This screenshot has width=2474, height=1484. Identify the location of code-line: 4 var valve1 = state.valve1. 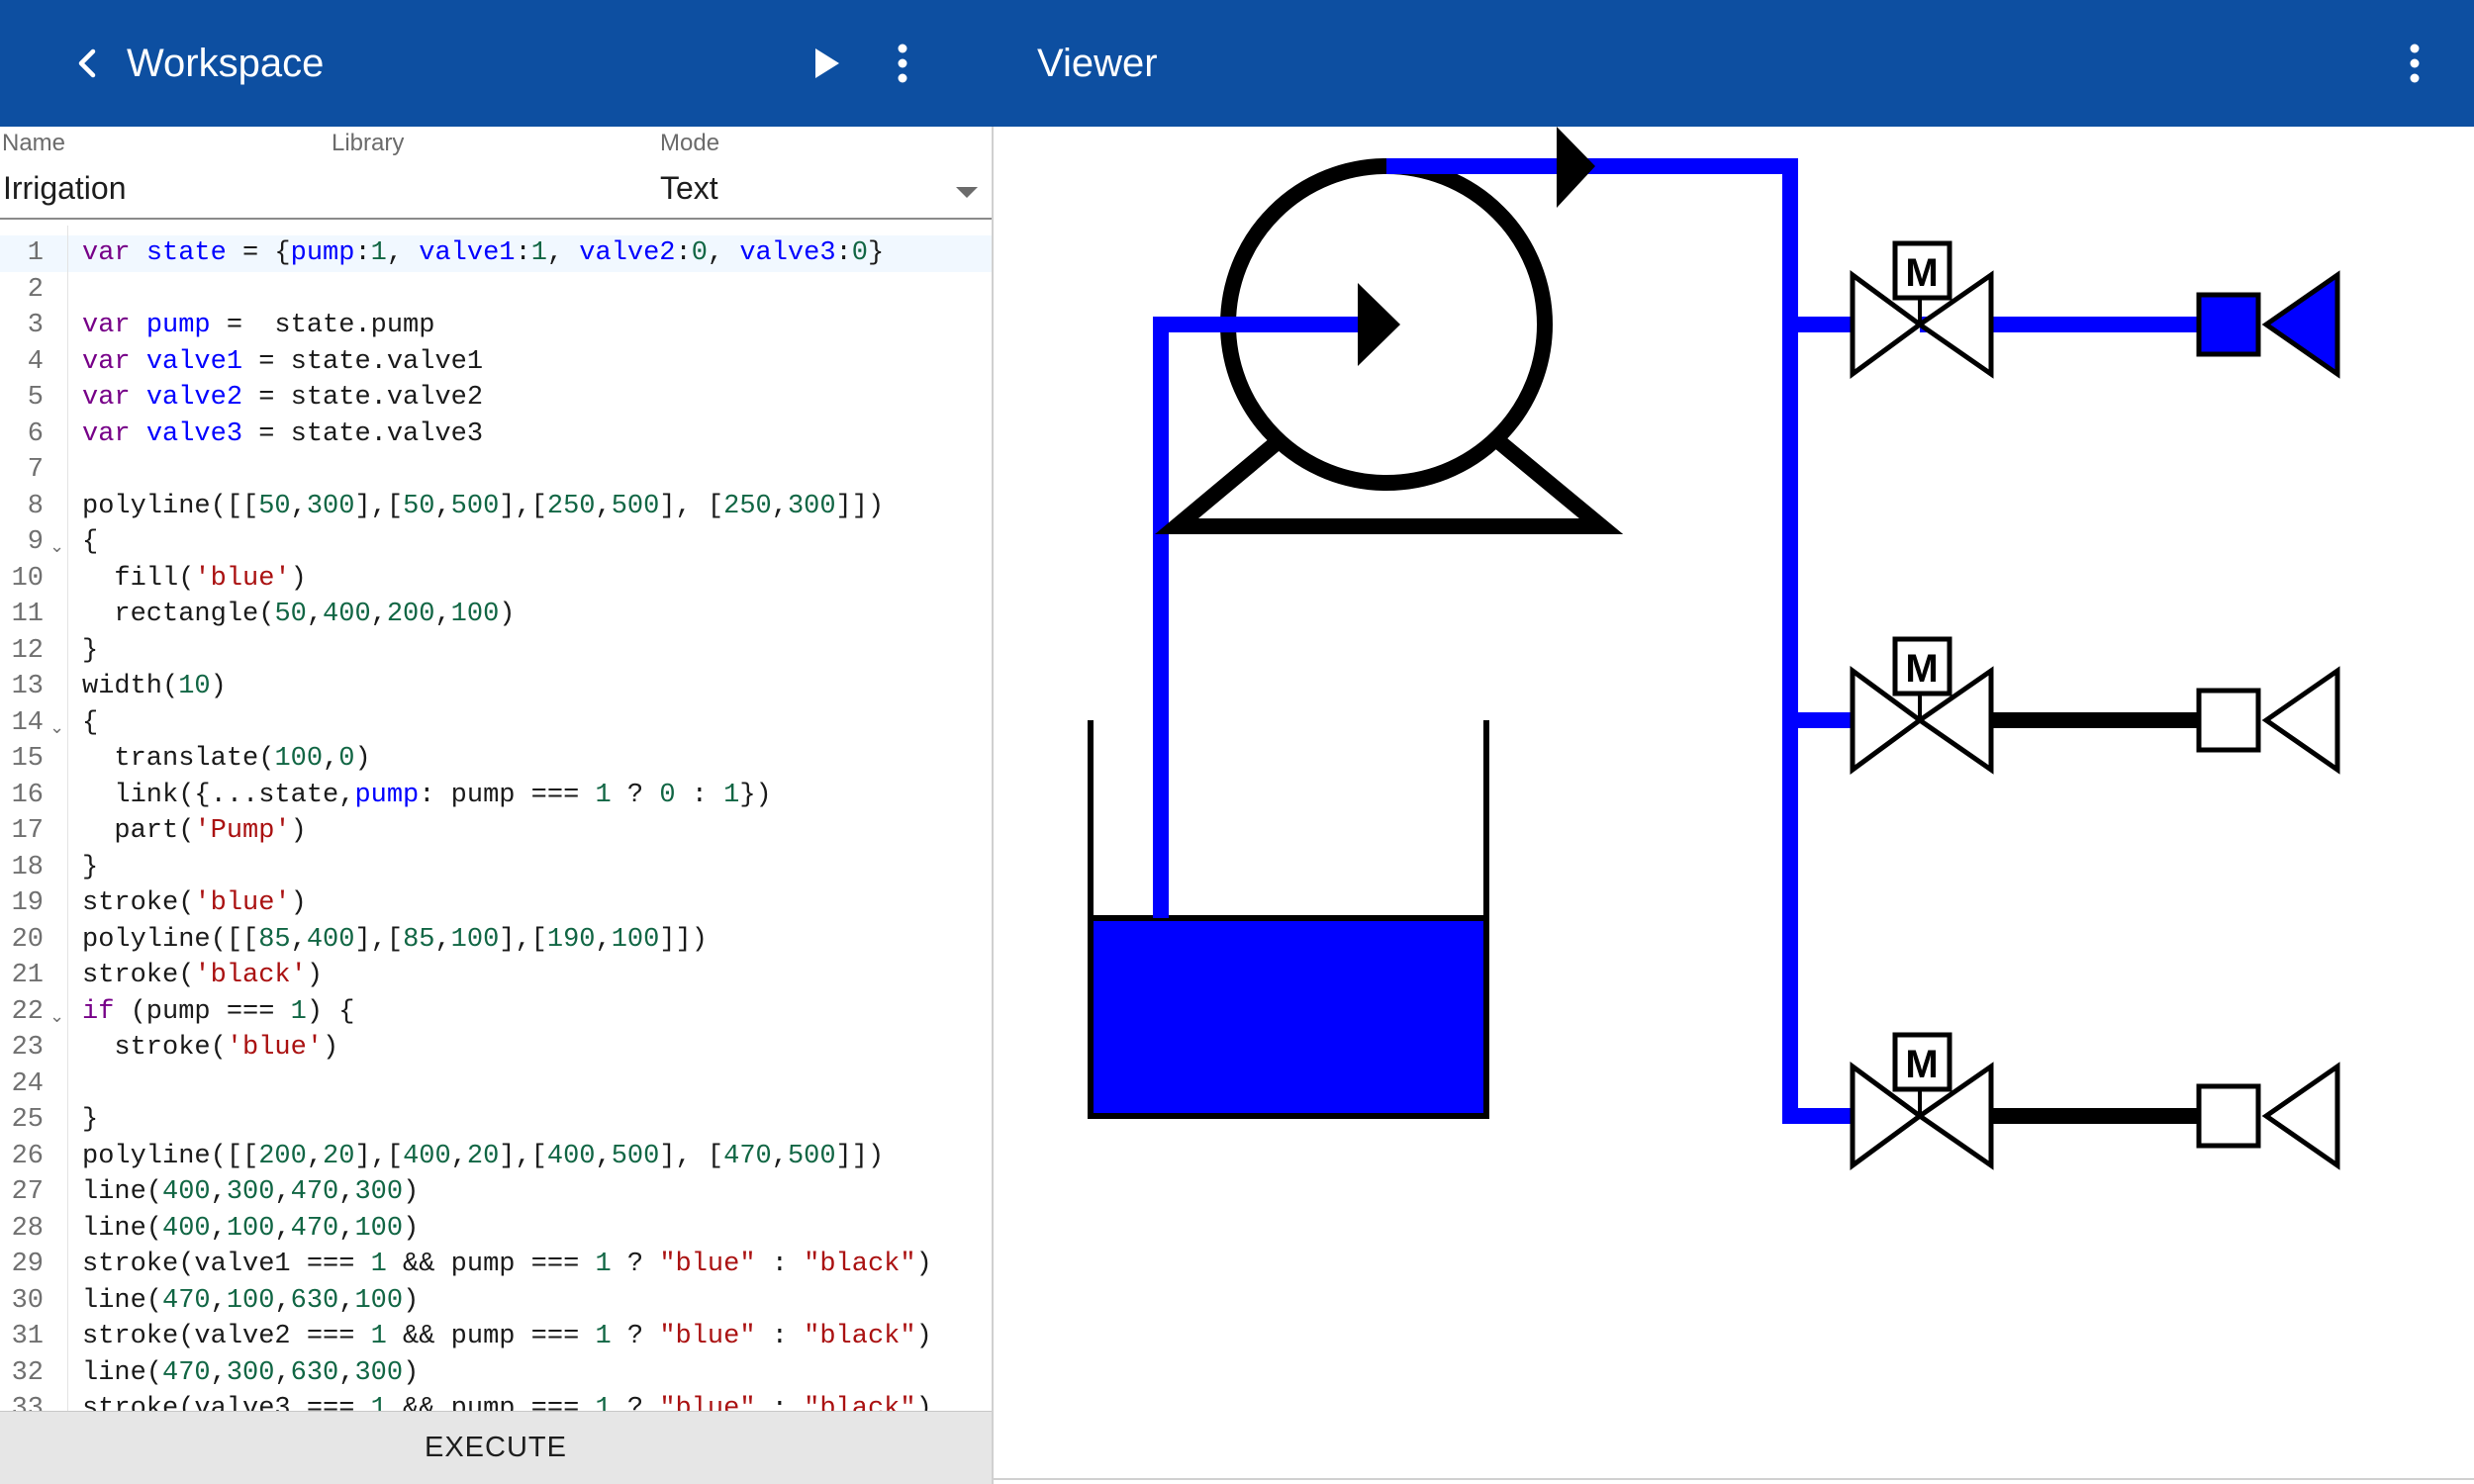
(496, 362).